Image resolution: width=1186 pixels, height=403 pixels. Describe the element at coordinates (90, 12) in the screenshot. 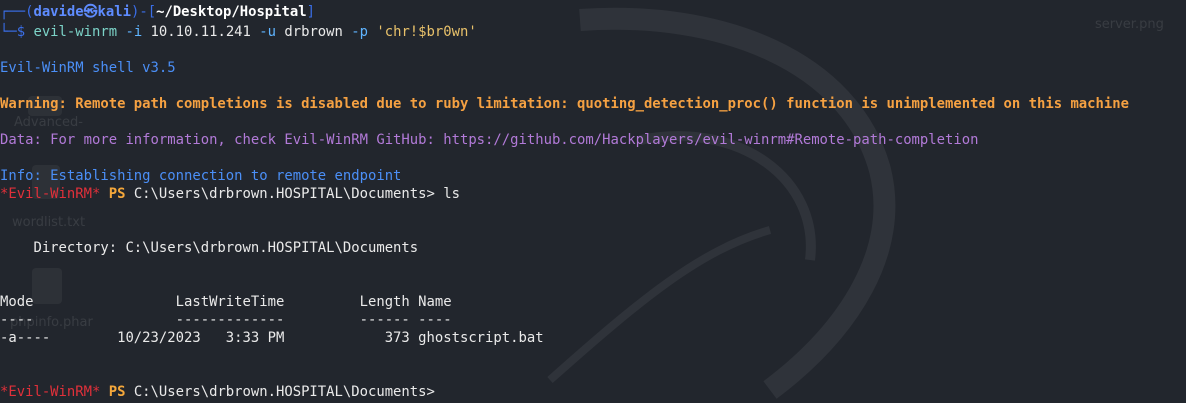

I see `prompt-at-symbol: ㉿` at that location.